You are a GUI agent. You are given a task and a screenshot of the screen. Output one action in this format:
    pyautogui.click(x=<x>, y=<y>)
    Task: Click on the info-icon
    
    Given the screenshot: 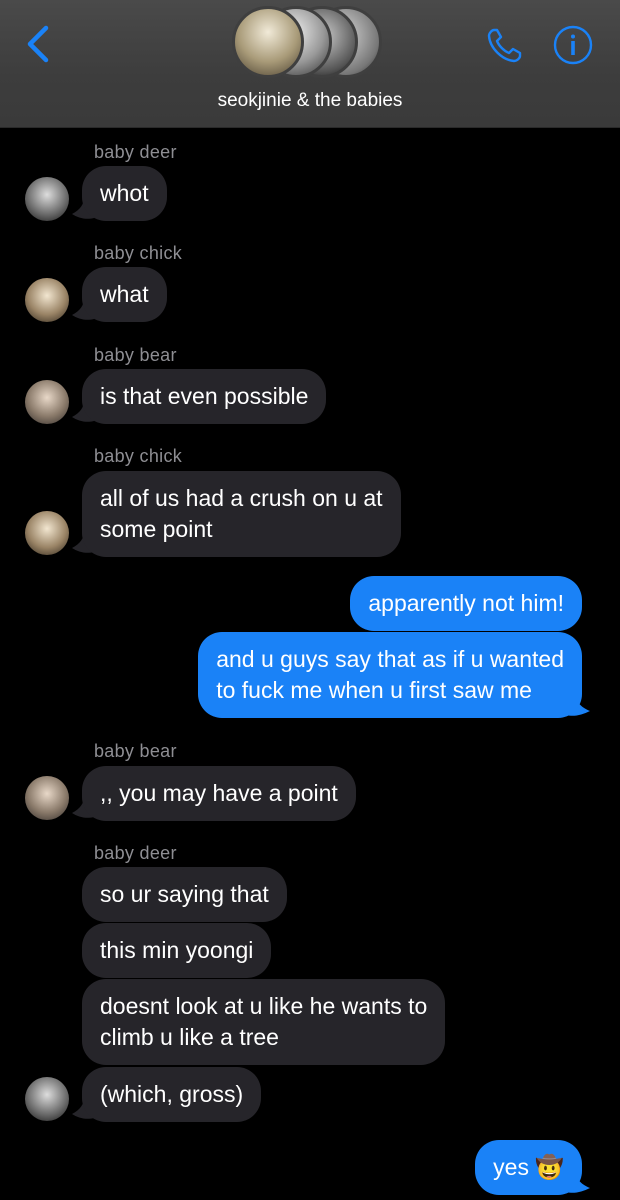 What is the action you would take?
    pyautogui.click(x=573, y=45)
    